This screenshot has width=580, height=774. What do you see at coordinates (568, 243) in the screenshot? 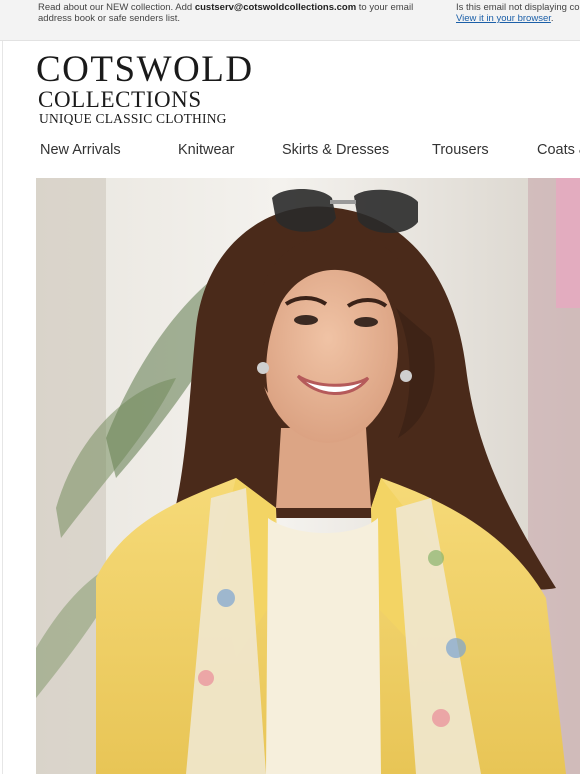
I see `background-pink-accent` at bounding box center [568, 243].